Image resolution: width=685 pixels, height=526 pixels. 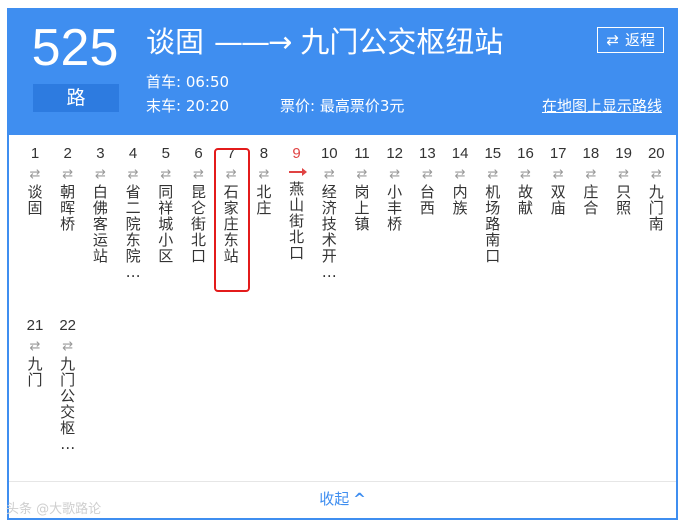 I want to click on stop-item-12: 12 ⇄ 小丰桥, so click(x=395, y=188).